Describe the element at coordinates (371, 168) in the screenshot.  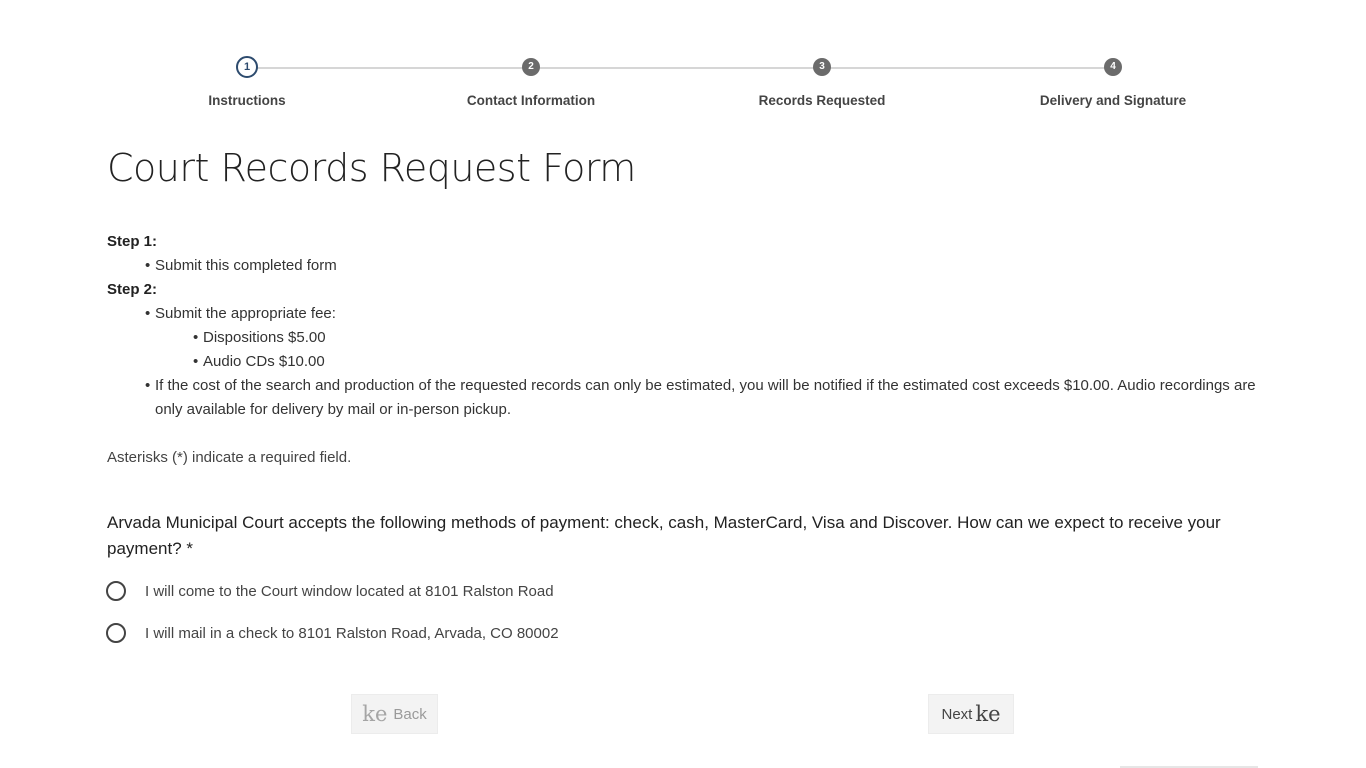
I see `page-title: Court Records Request Form` at that location.